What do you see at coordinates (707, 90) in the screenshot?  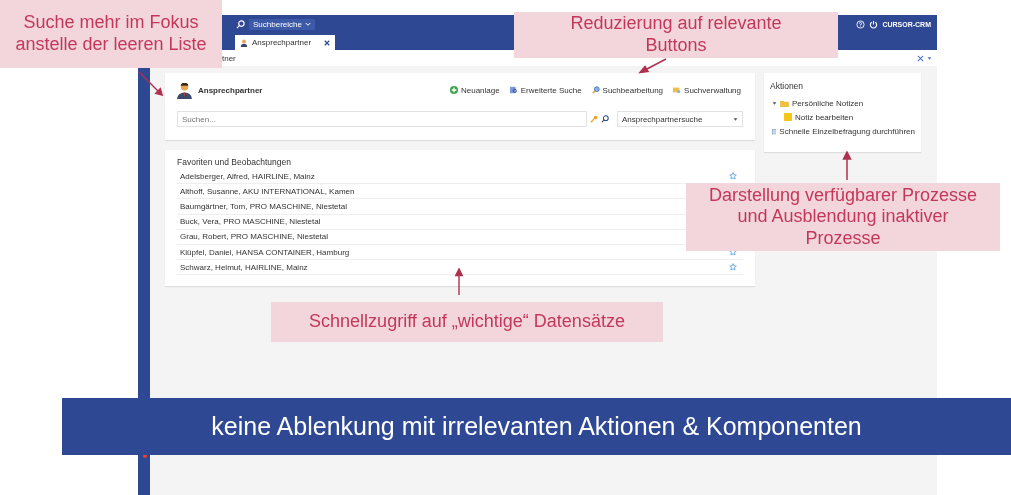 I see `toolbar-button: Suchverwaltung` at bounding box center [707, 90].